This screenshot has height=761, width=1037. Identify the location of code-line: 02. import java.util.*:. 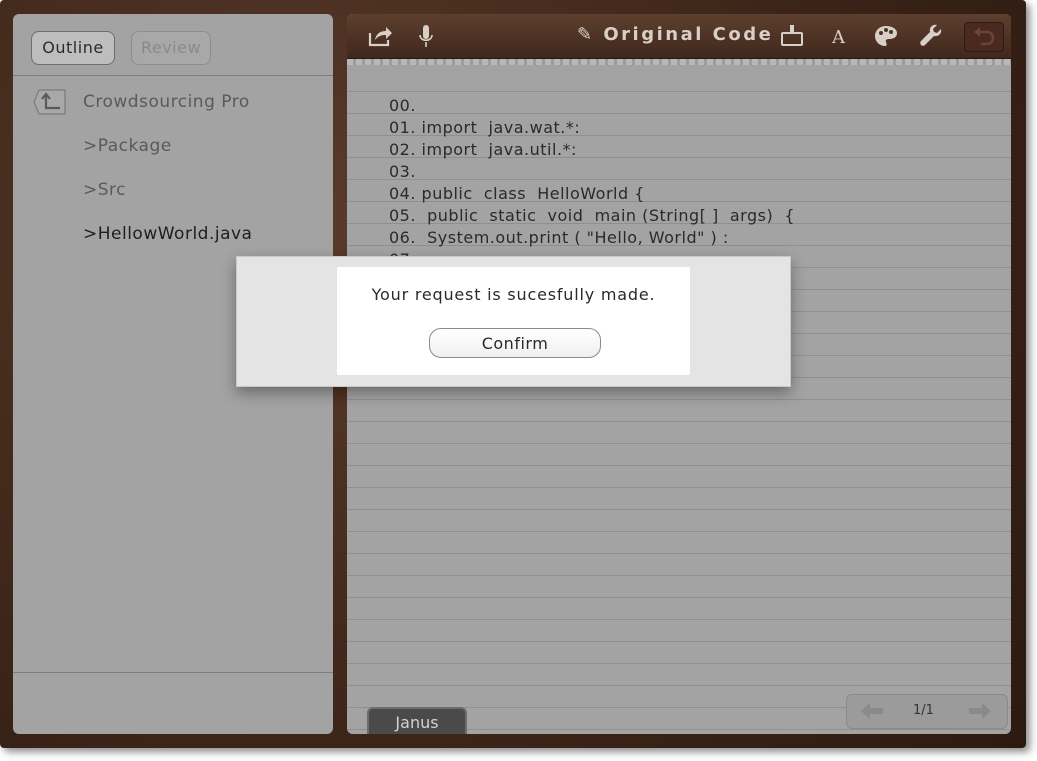
(483, 149).